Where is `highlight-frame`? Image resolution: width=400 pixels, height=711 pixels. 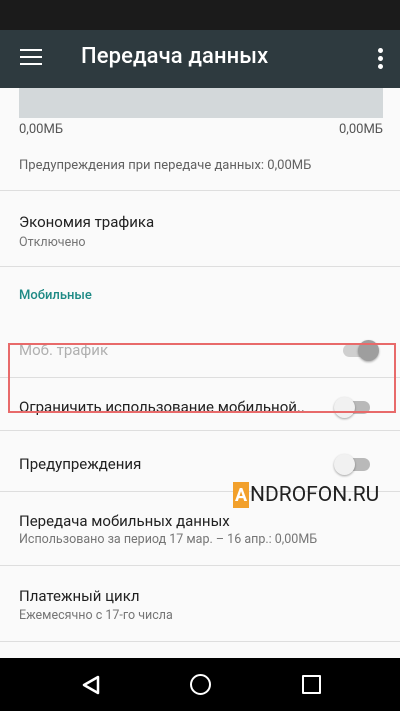
highlight-frame is located at coordinates (202, 378).